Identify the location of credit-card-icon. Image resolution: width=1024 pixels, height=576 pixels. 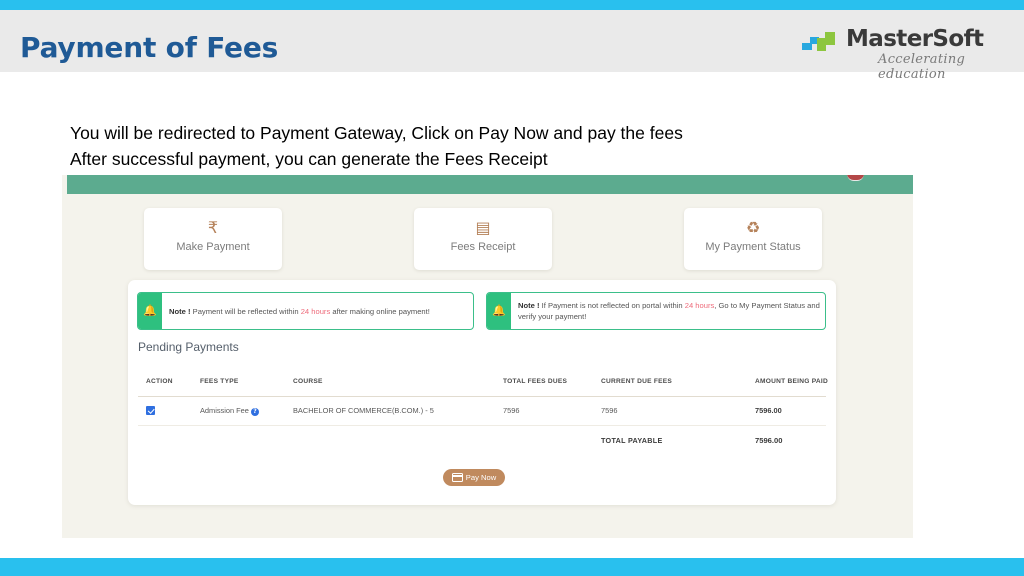
(457, 477).